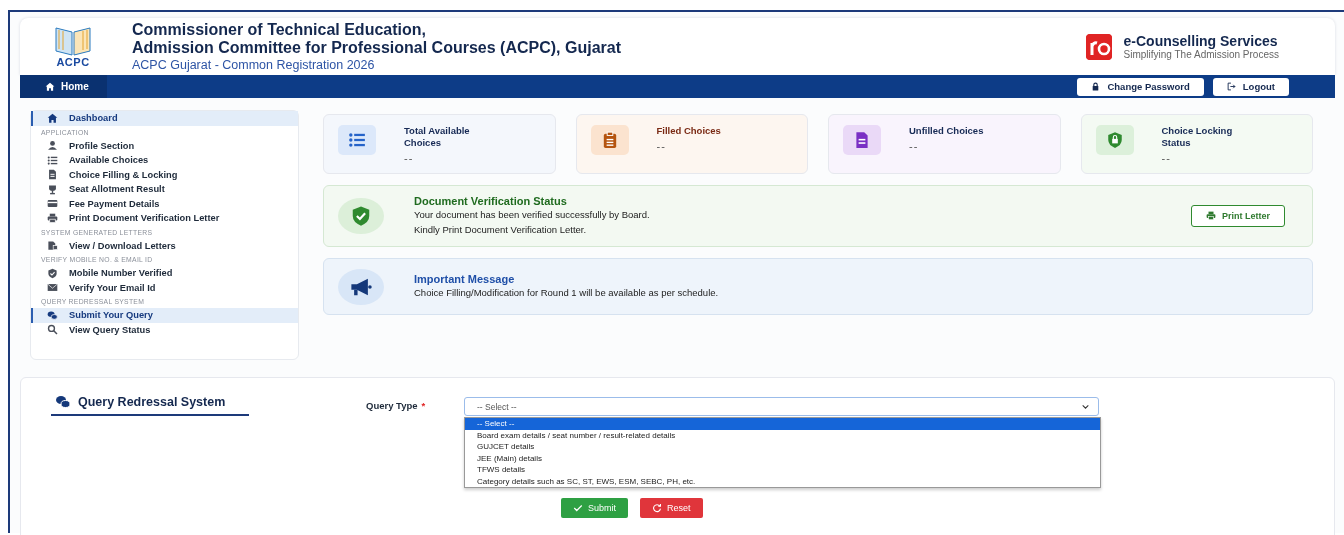  I want to click on envelope-icon, so click(52, 288).